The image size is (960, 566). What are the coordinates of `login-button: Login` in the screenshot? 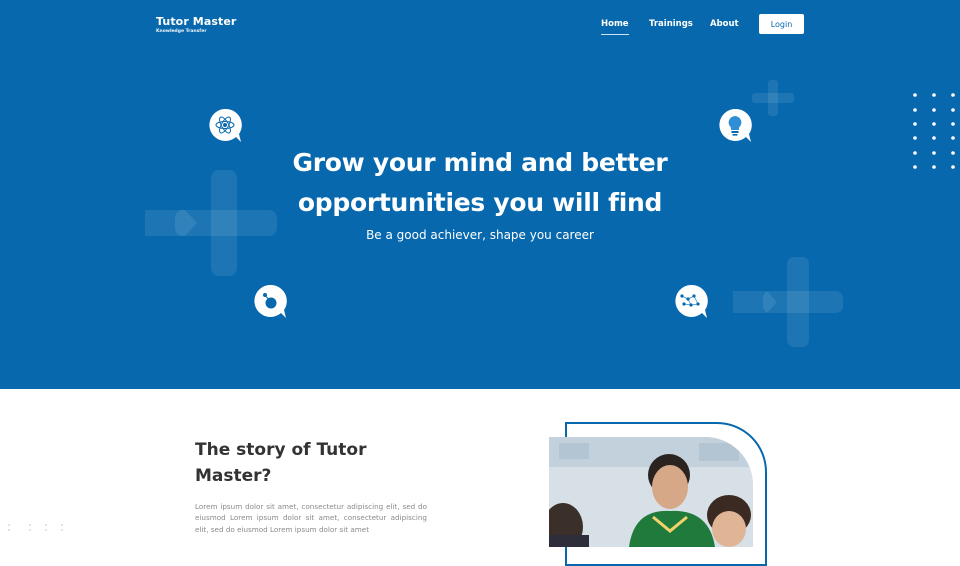 It's located at (781, 24).